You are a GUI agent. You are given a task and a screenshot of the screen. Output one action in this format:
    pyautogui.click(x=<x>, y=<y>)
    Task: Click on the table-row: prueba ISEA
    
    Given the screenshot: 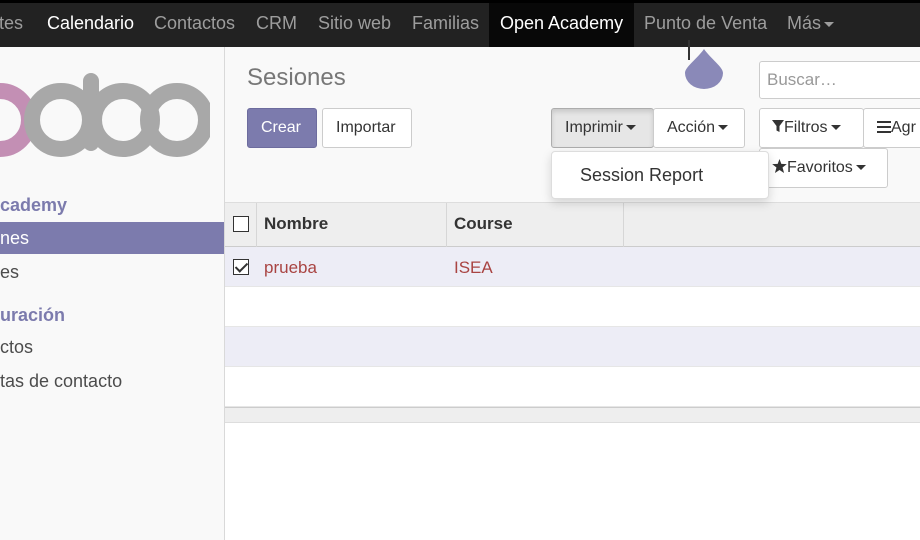 What is the action you would take?
    pyautogui.click(x=572, y=267)
    